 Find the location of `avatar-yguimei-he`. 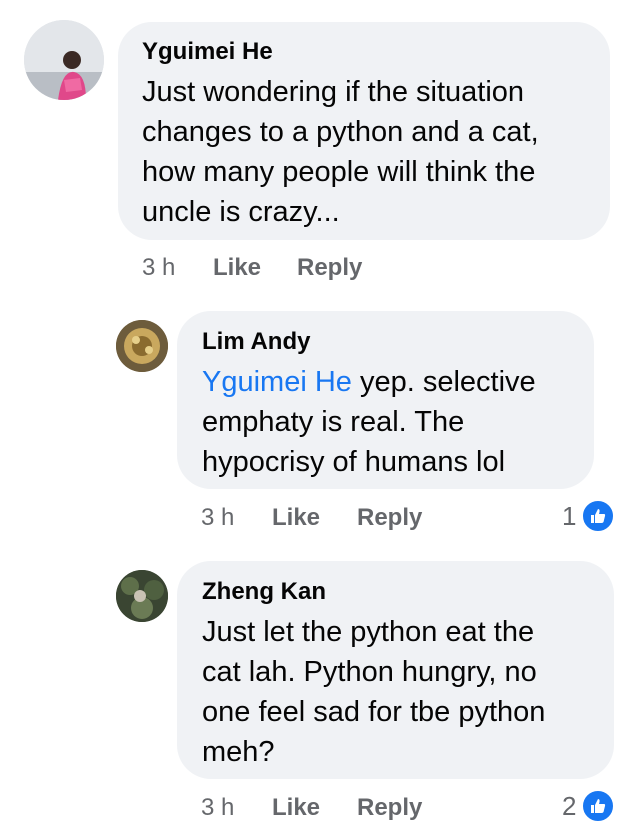

avatar-yguimei-he is located at coordinates (64, 60).